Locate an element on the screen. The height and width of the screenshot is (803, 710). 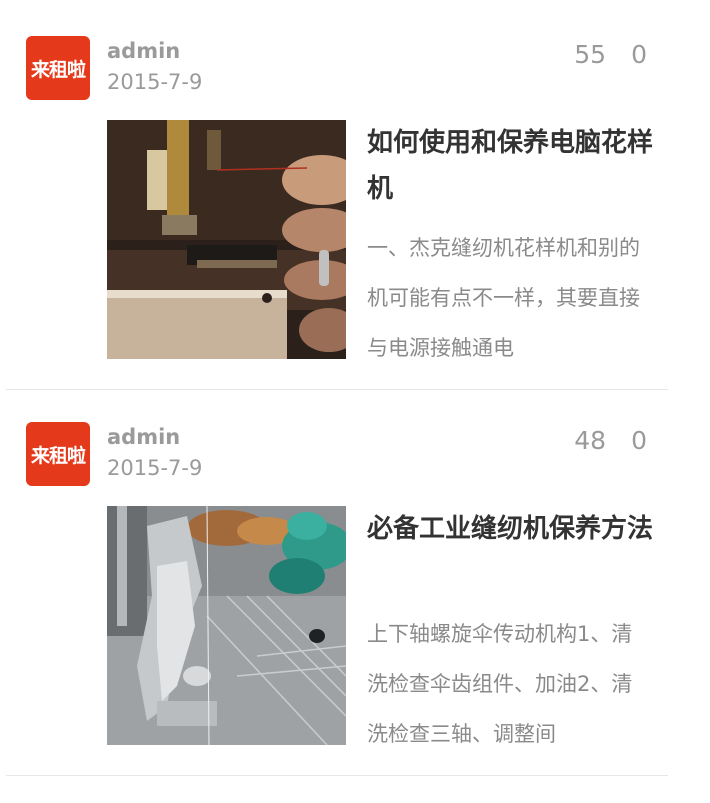
post-title: 如何使用和保养电脑花样机 is located at coordinates (512, 166).